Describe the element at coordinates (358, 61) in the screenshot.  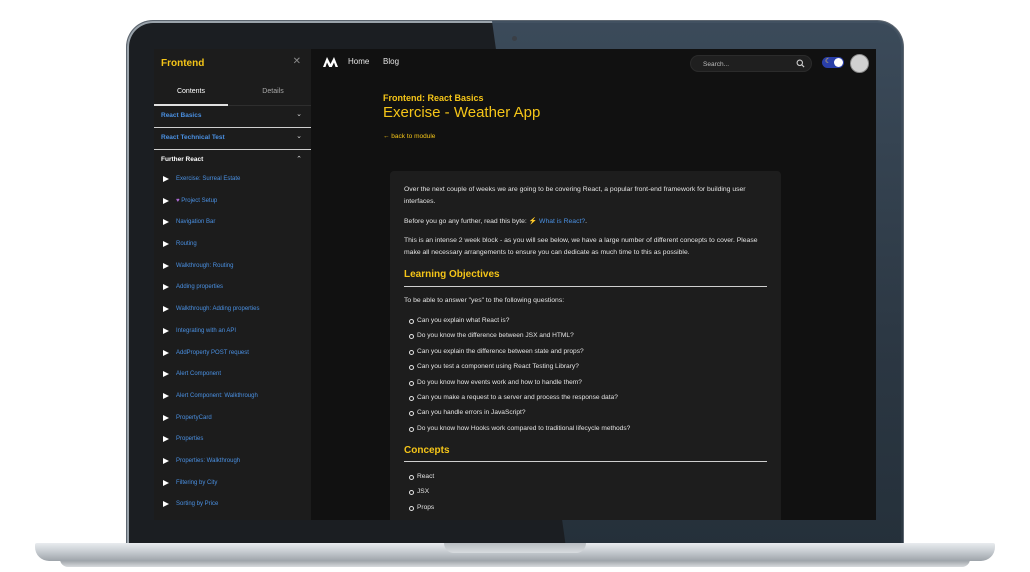
I see `nav-home: Home` at that location.